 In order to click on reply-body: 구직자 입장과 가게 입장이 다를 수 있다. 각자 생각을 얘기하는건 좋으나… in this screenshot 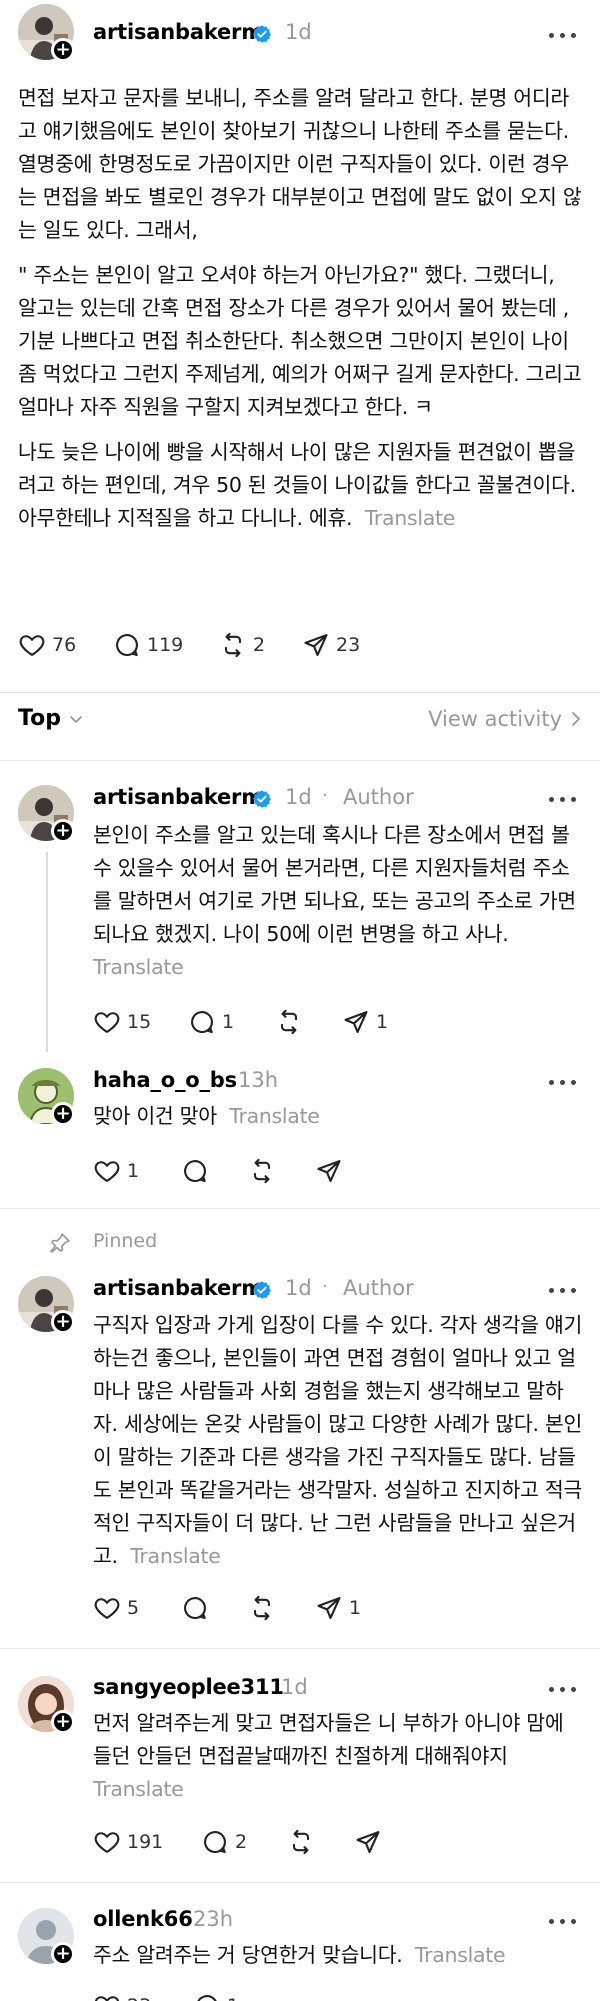, I will do `click(338, 1441)`.